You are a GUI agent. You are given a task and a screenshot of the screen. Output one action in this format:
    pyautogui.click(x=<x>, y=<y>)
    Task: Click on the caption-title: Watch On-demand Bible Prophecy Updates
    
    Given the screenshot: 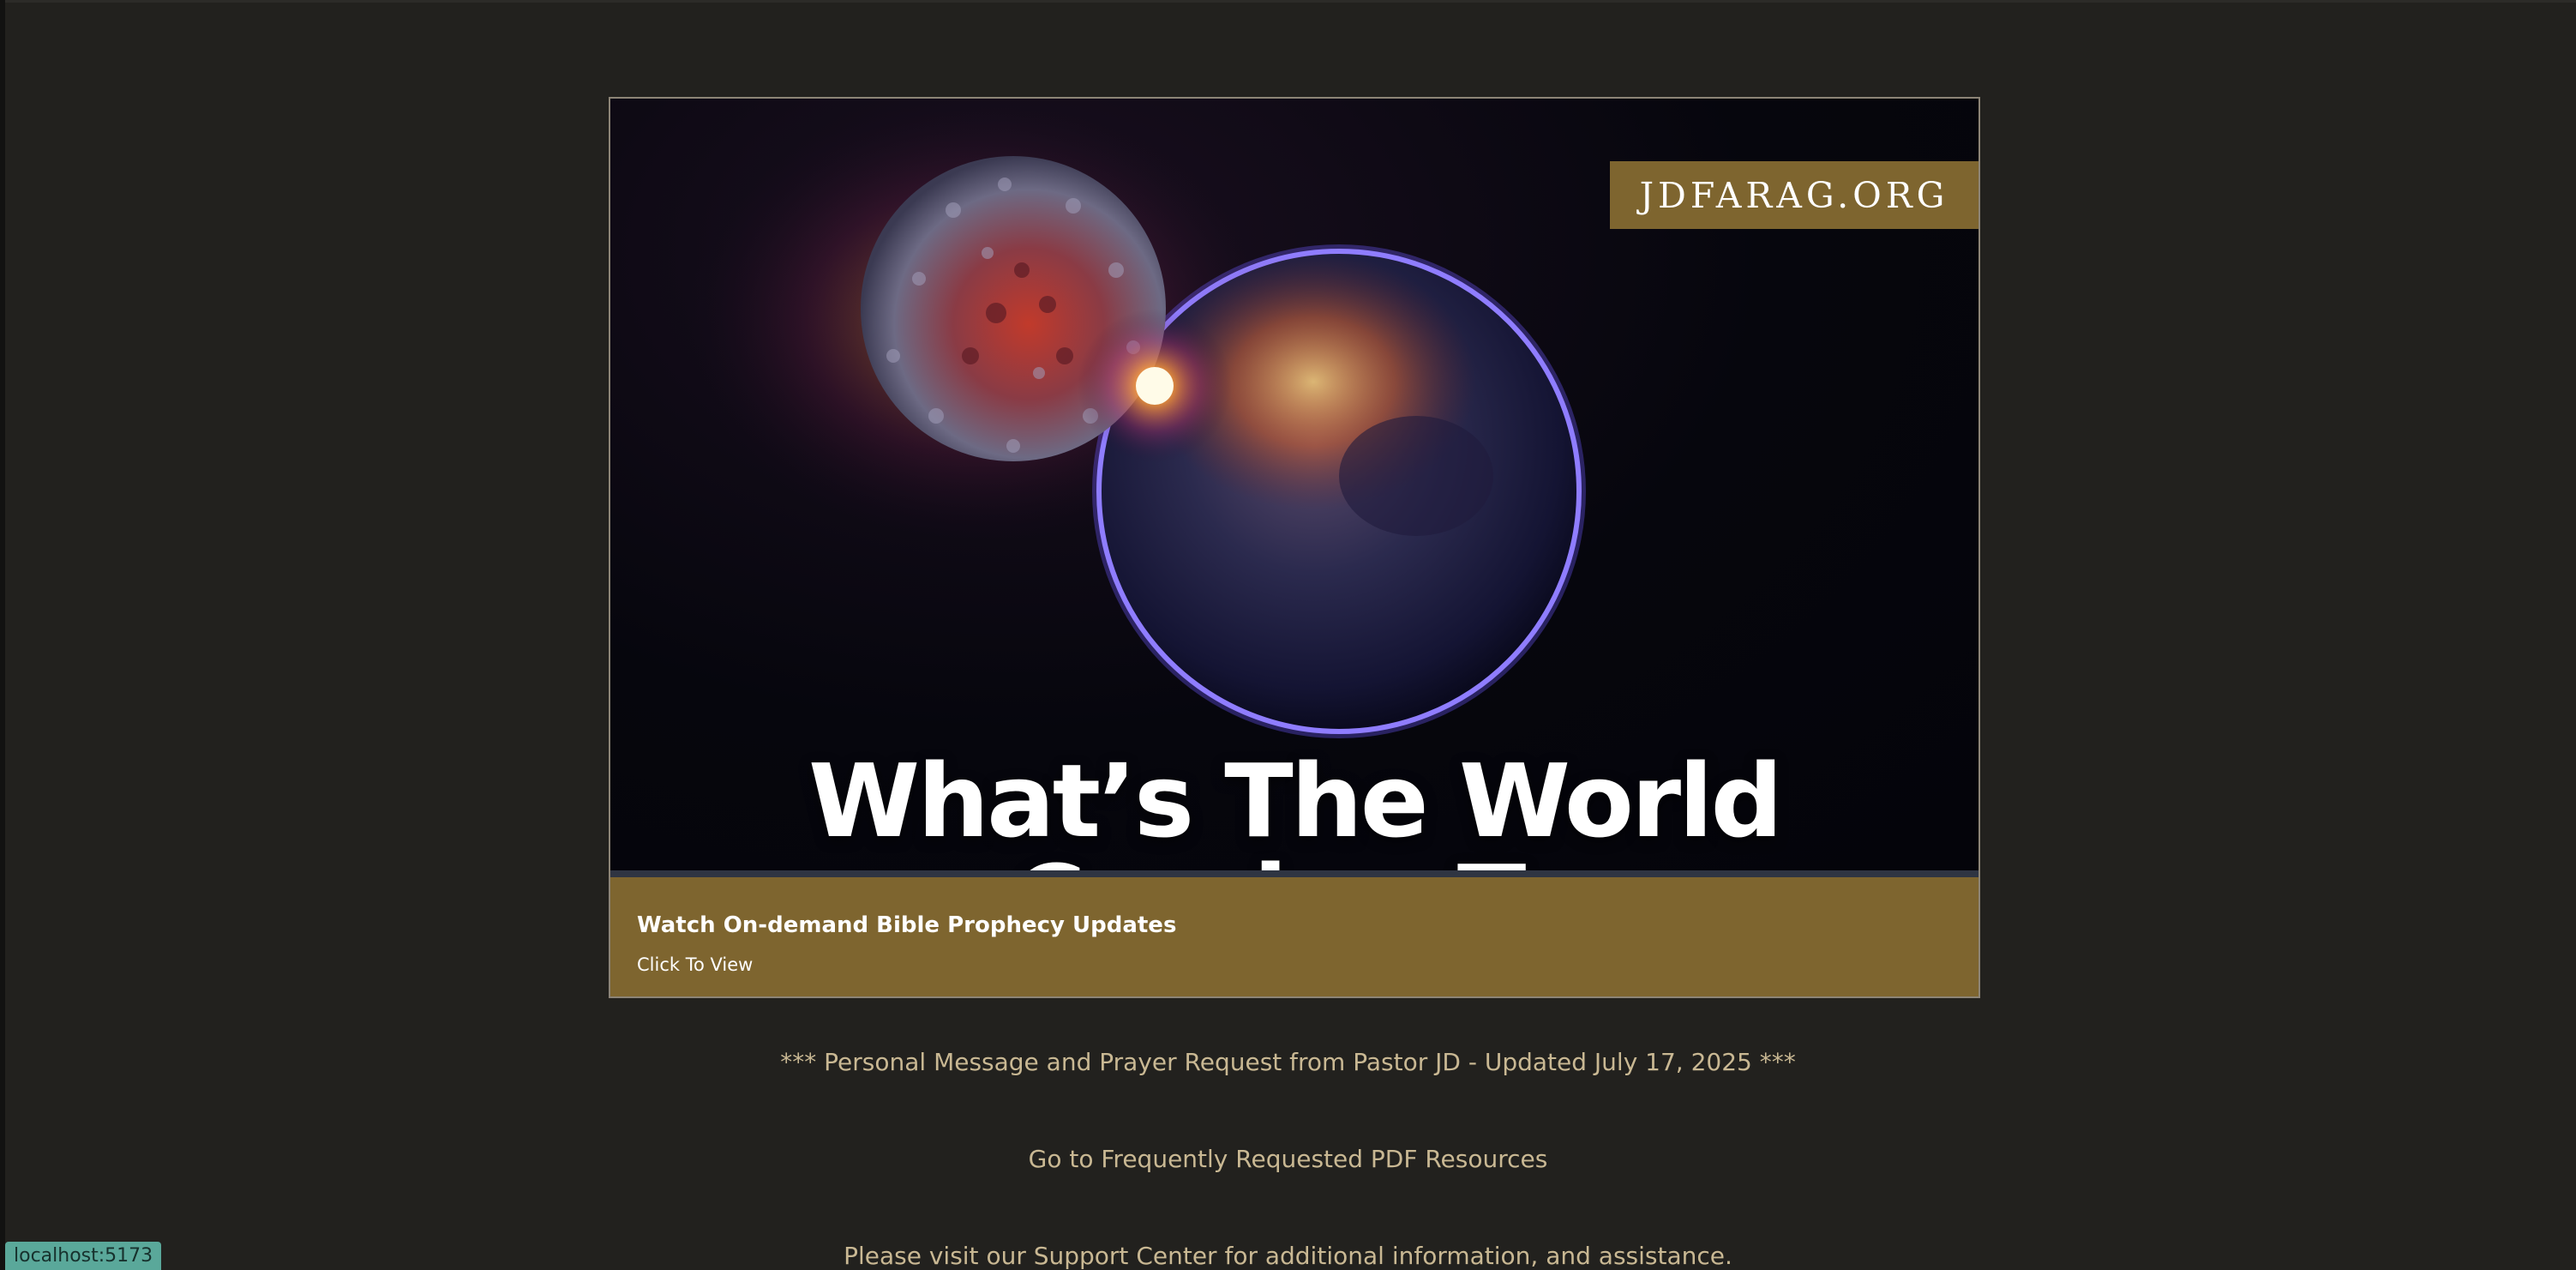 What is the action you would take?
    pyautogui.click(x=907, y=925)
    